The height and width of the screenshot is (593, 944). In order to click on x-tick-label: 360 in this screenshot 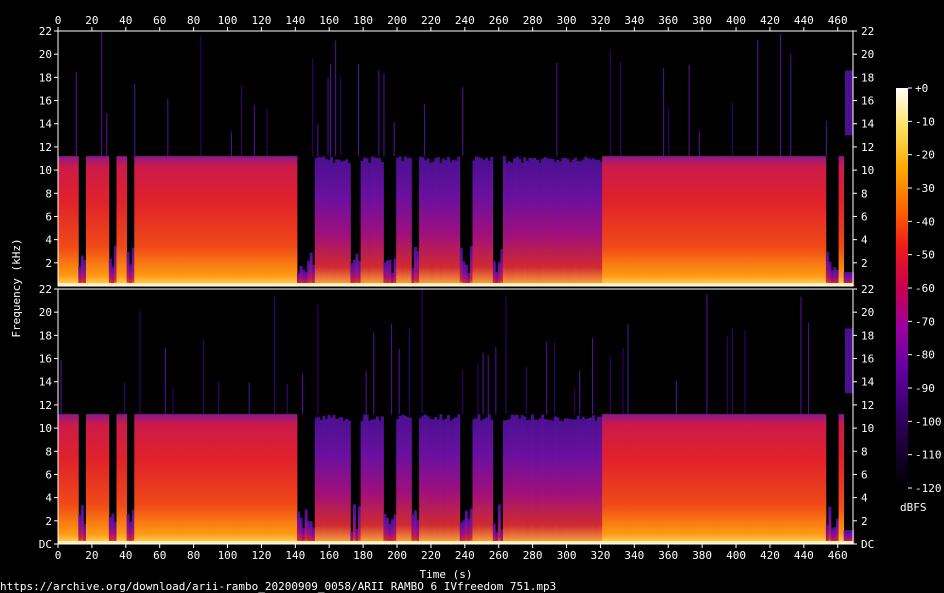, I will do `click(668, 555)`.